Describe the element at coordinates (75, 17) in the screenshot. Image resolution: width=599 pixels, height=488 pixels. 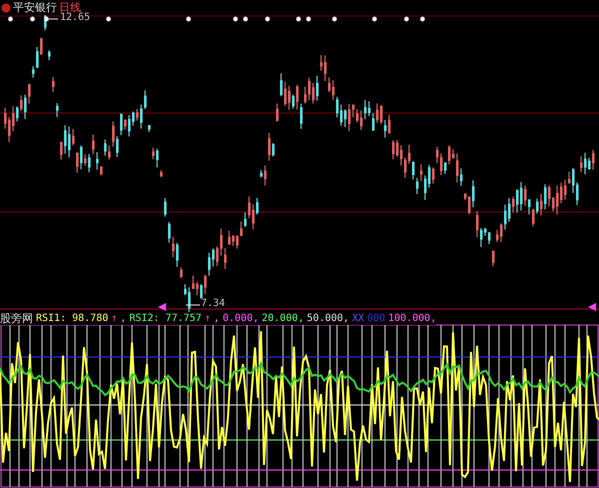
I see `high-price-label: 12.65` at that location.